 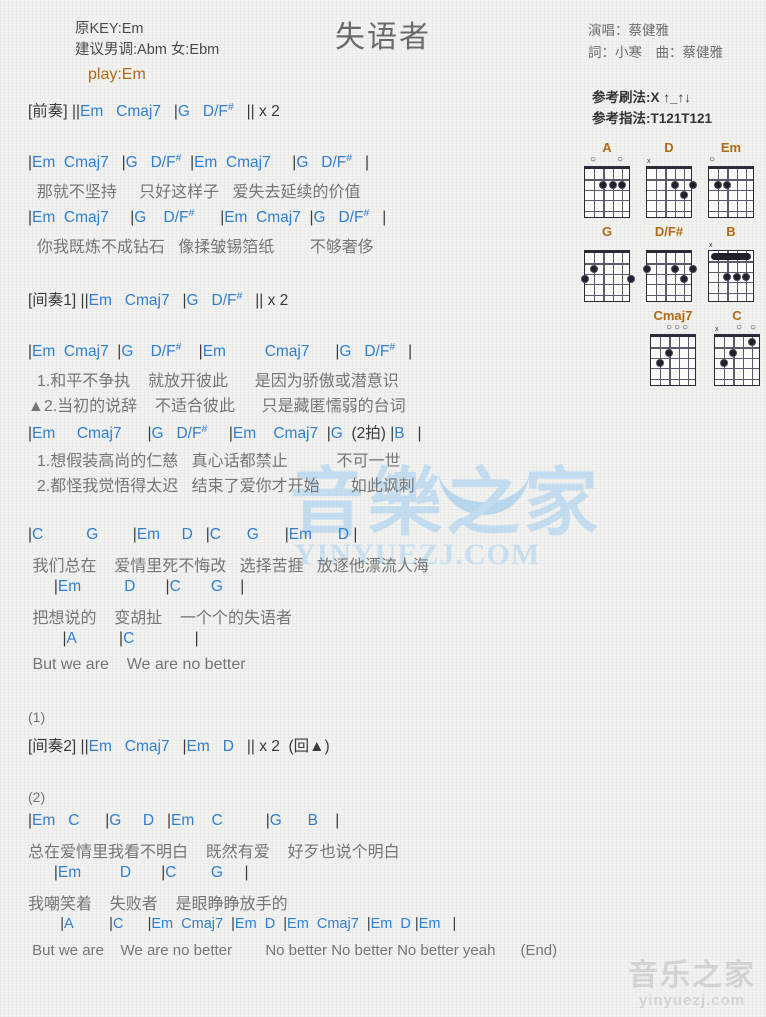 I want to click on chord-diagram-row: Cmaj7 ○ ○ ○ Cx ○ ○, so click(x=673, y=347).